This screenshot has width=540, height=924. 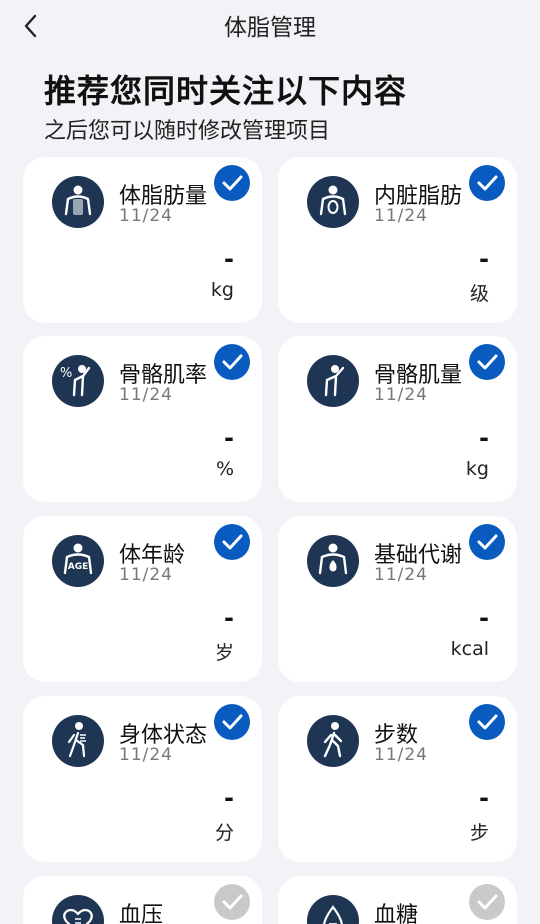 I want to click on card-unit: 步, so click(x=479, y=833).